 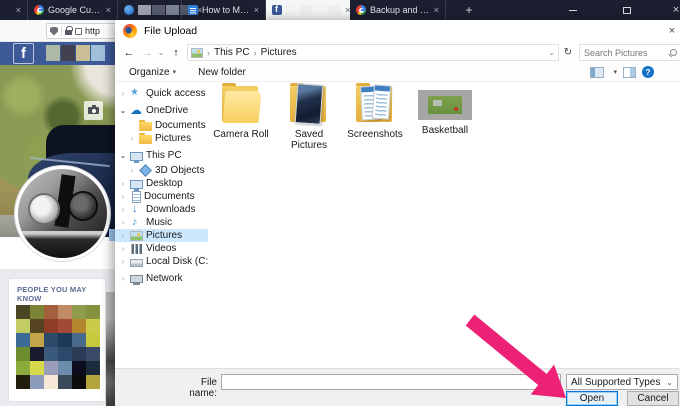 I want to click on tab-redacted: ×, so click(x=160, y=10).